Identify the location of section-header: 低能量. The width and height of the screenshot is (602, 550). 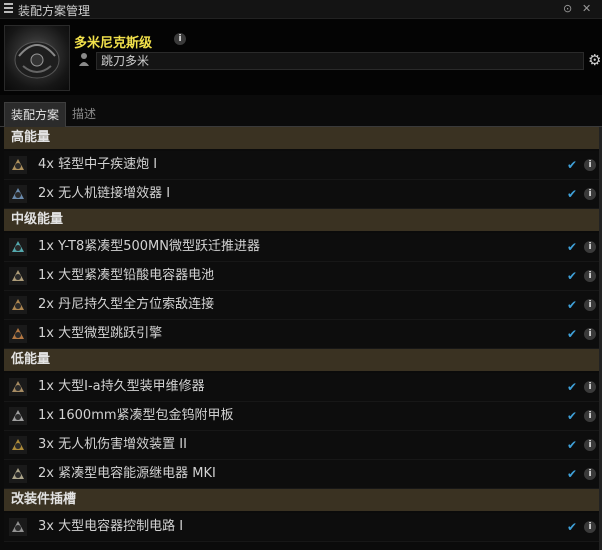
(302, 360).